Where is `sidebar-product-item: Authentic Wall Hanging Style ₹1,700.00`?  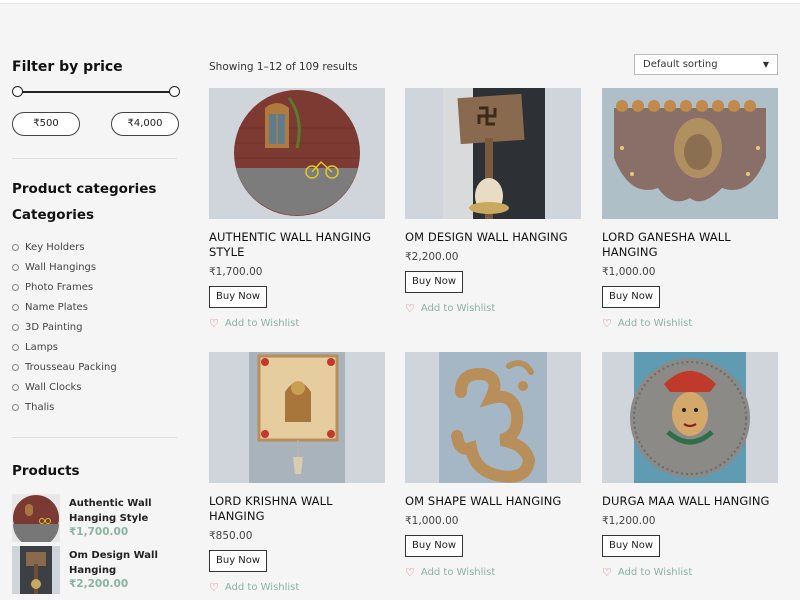
sidebar-product-item: Authentic Wall Hanging Style ₹1,700.00 is located at coordinates (96, 518).